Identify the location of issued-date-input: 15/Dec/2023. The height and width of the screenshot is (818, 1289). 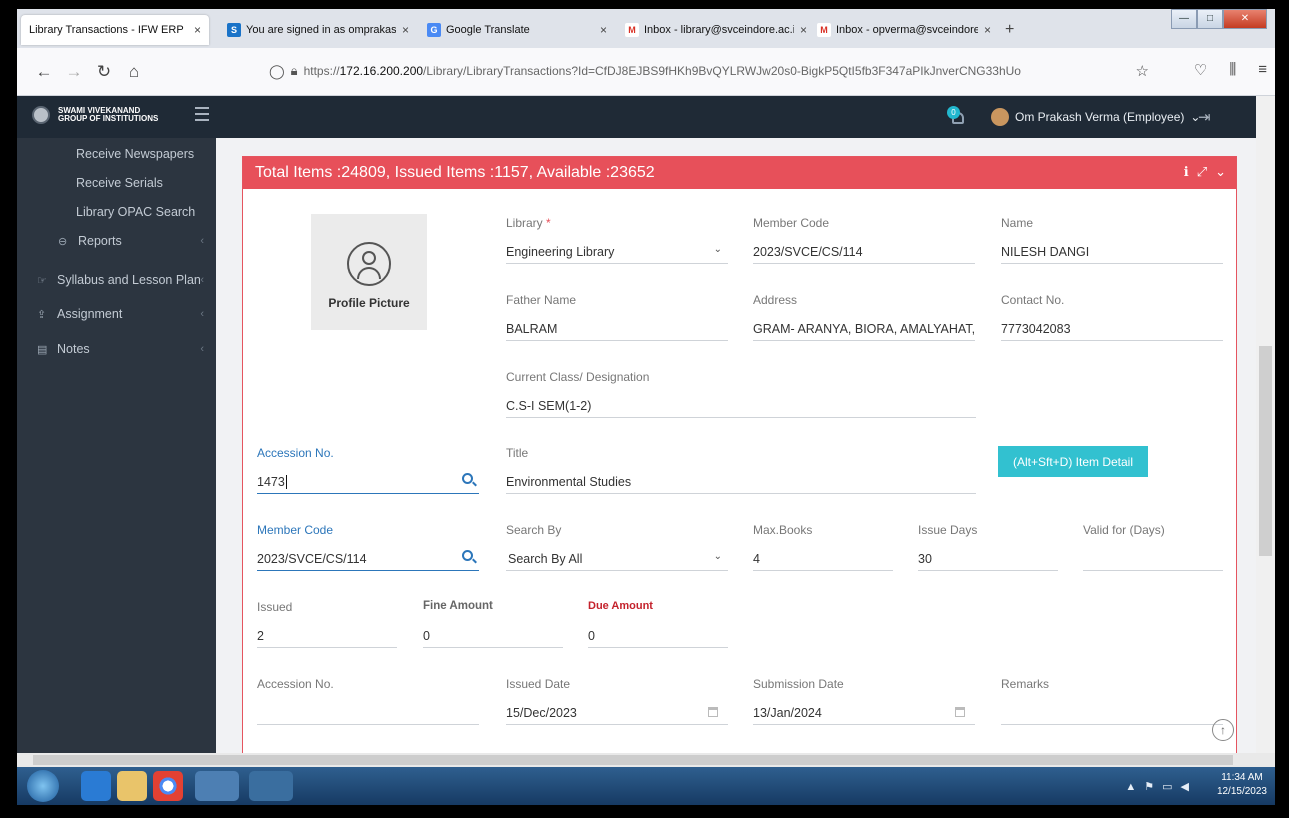
(617, 713).